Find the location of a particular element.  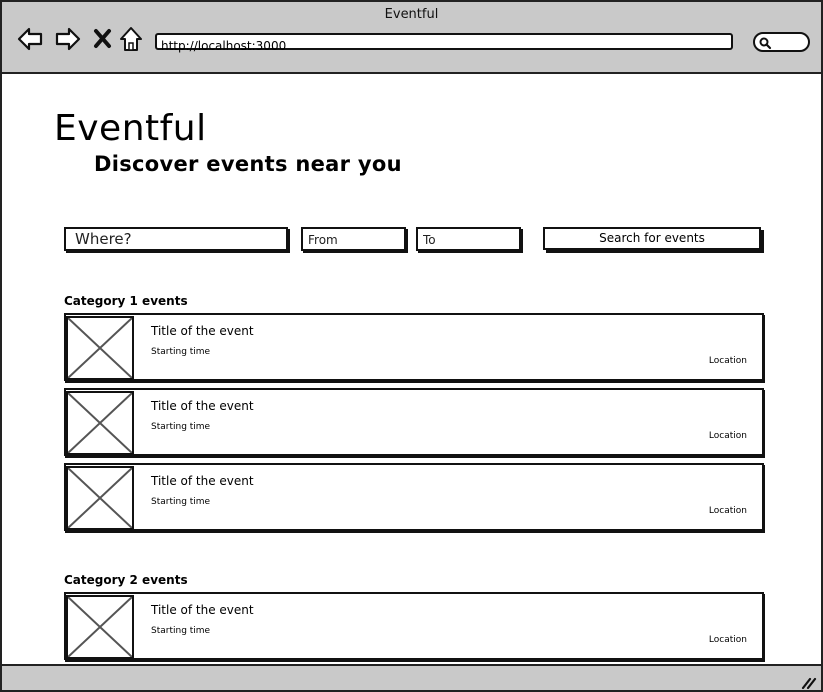

url-input is located at coordinates (439, 46).